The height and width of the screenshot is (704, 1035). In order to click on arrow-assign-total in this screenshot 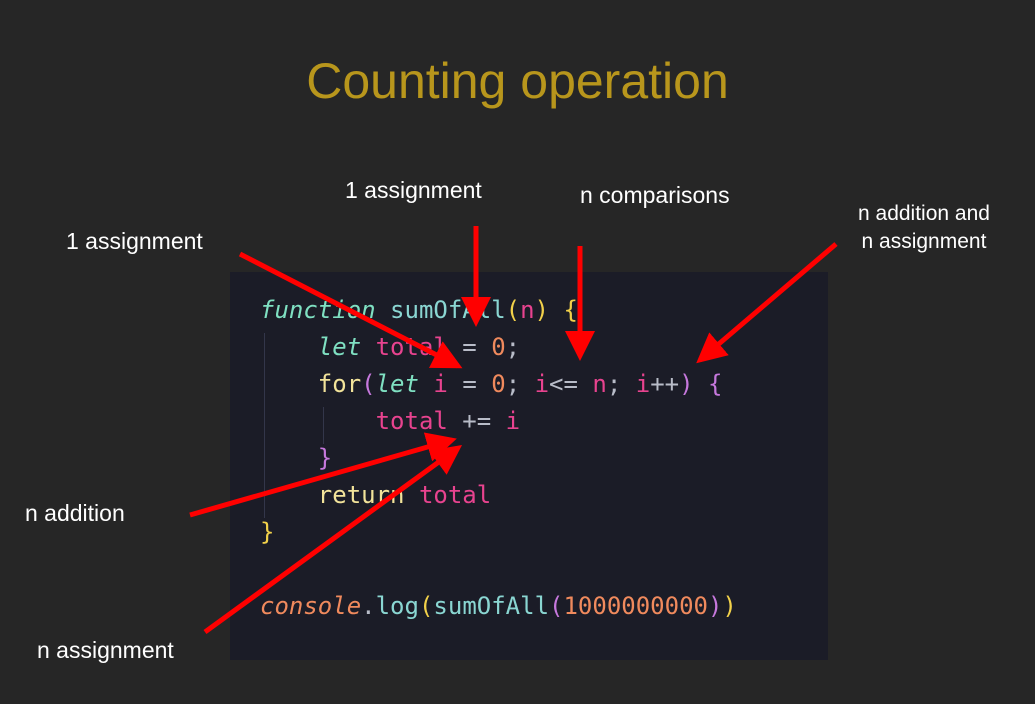, I will do `click(350, 310)`.